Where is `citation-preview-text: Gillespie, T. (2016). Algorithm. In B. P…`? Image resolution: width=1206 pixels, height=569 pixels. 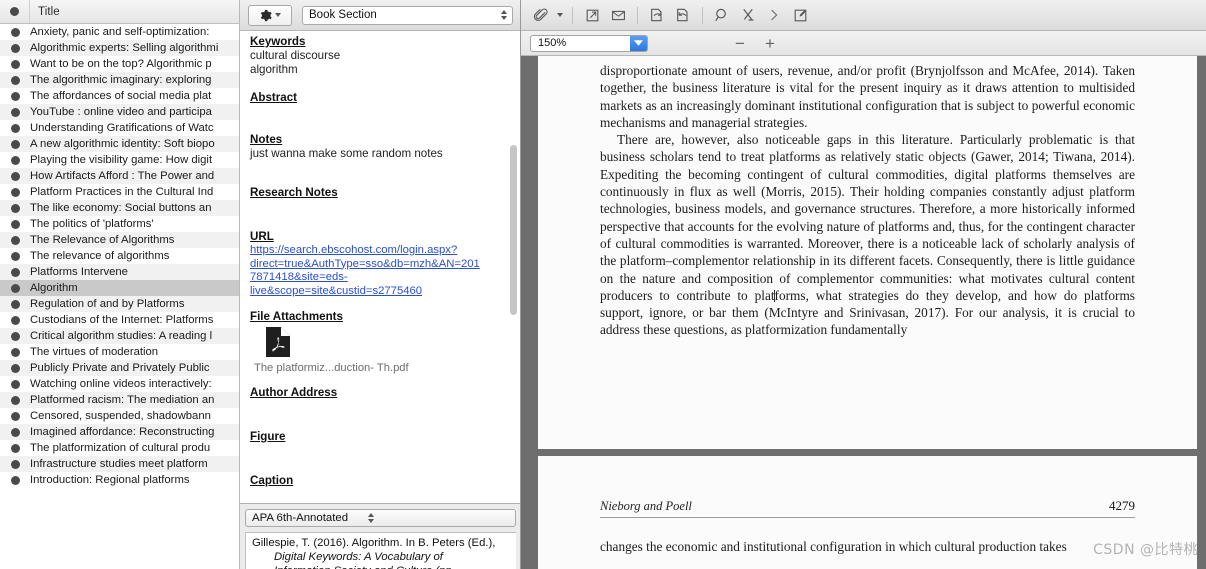
citation-preview-text: Gillespie, T. (2016). Algorithm. In B. P… is located at coordinates (380, 550).